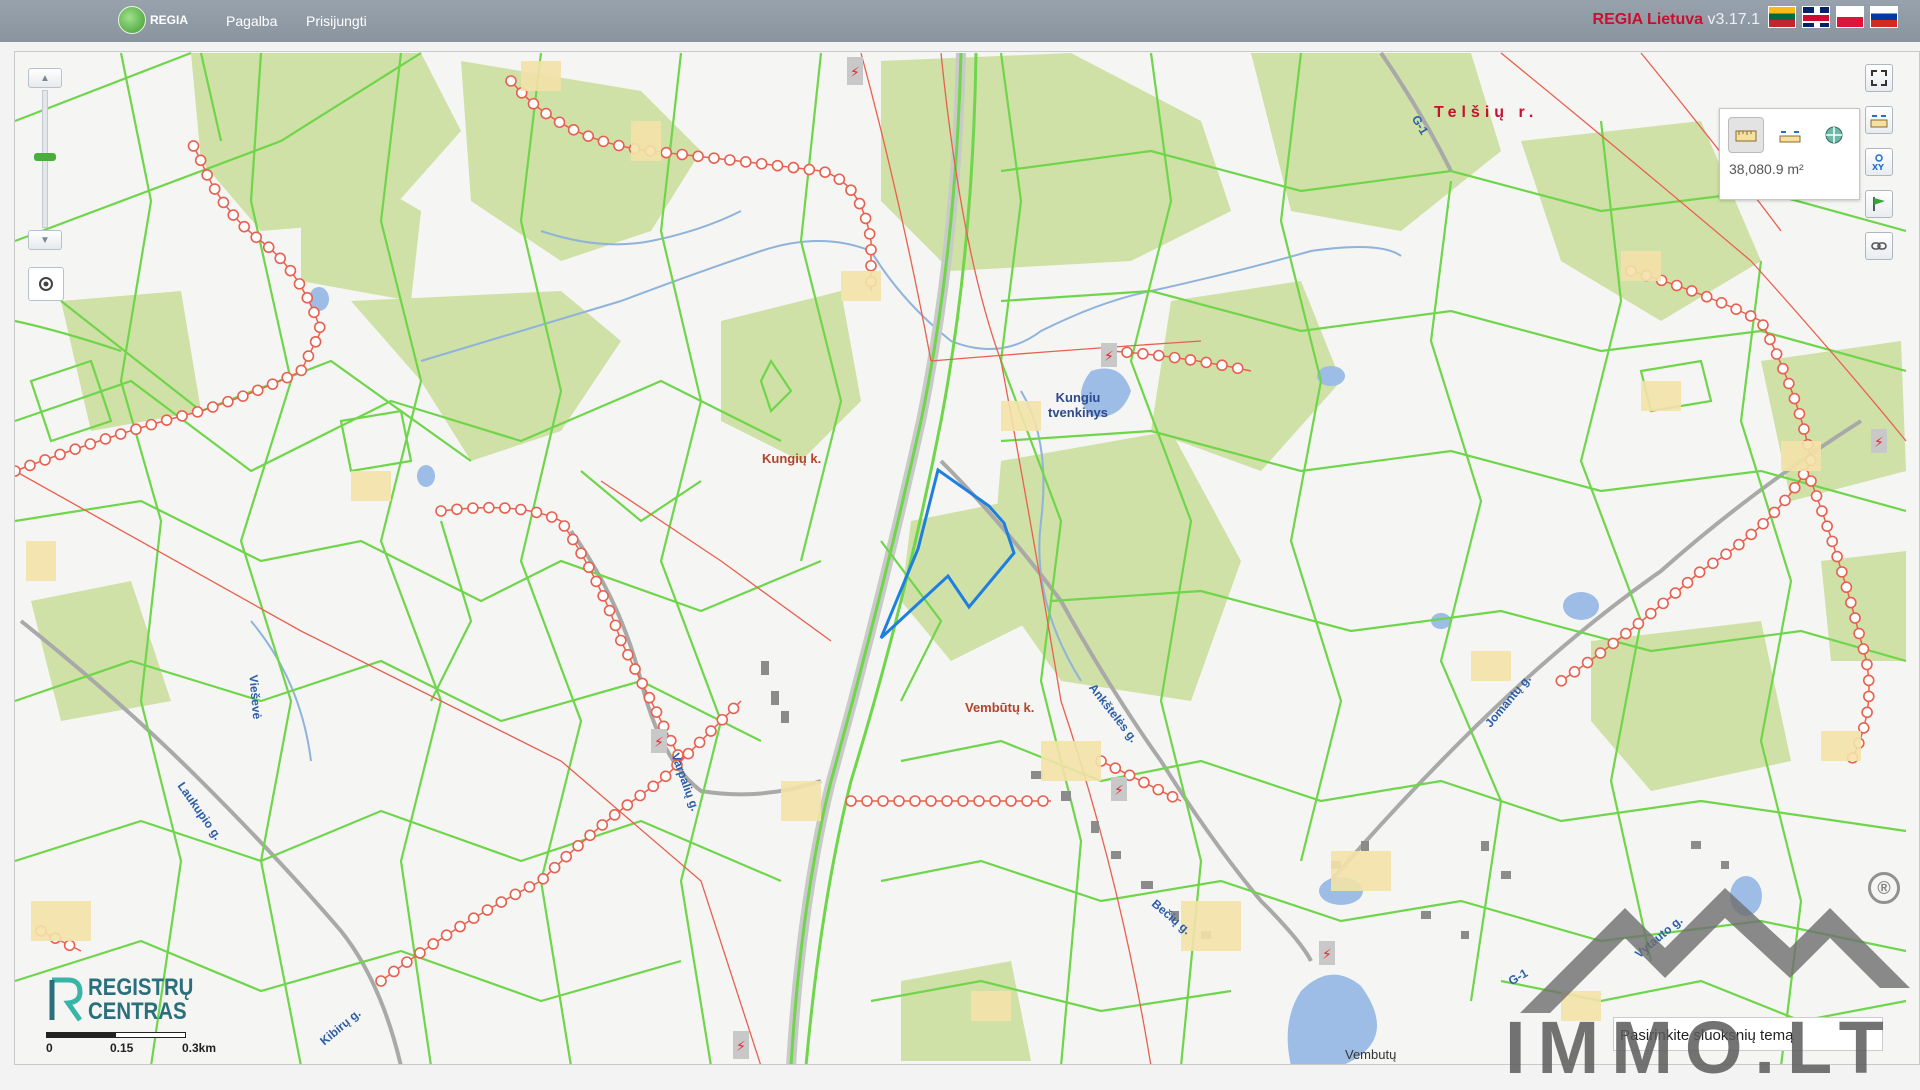 The height and width of the screenshot is (1090, 1920). What do you see at coordinates (1850, 17) in the screenshot?
I see `polish-flag-icon` at bounding box center [1850, 17].